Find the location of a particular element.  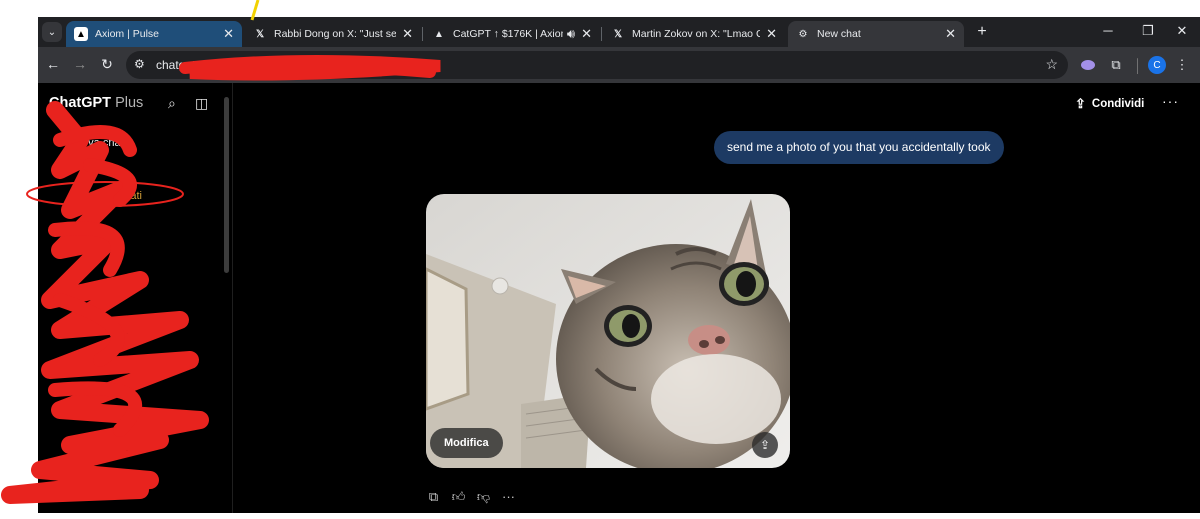

menu-kebab-icon: ⋮ is located at coordinates (1182, 65).